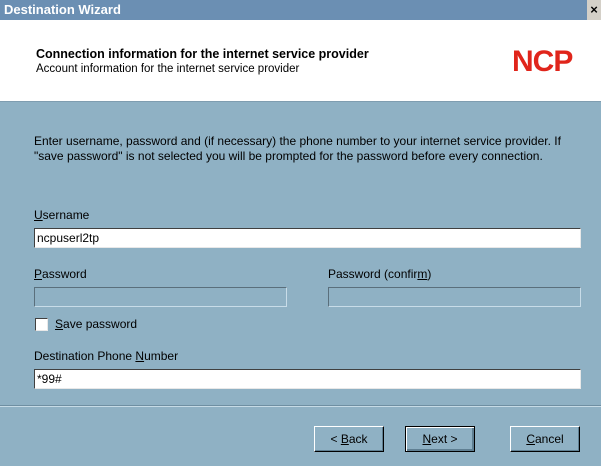  Describe the element at coordinates (160, 297) in the screenshot. I see `password-input` at that location.